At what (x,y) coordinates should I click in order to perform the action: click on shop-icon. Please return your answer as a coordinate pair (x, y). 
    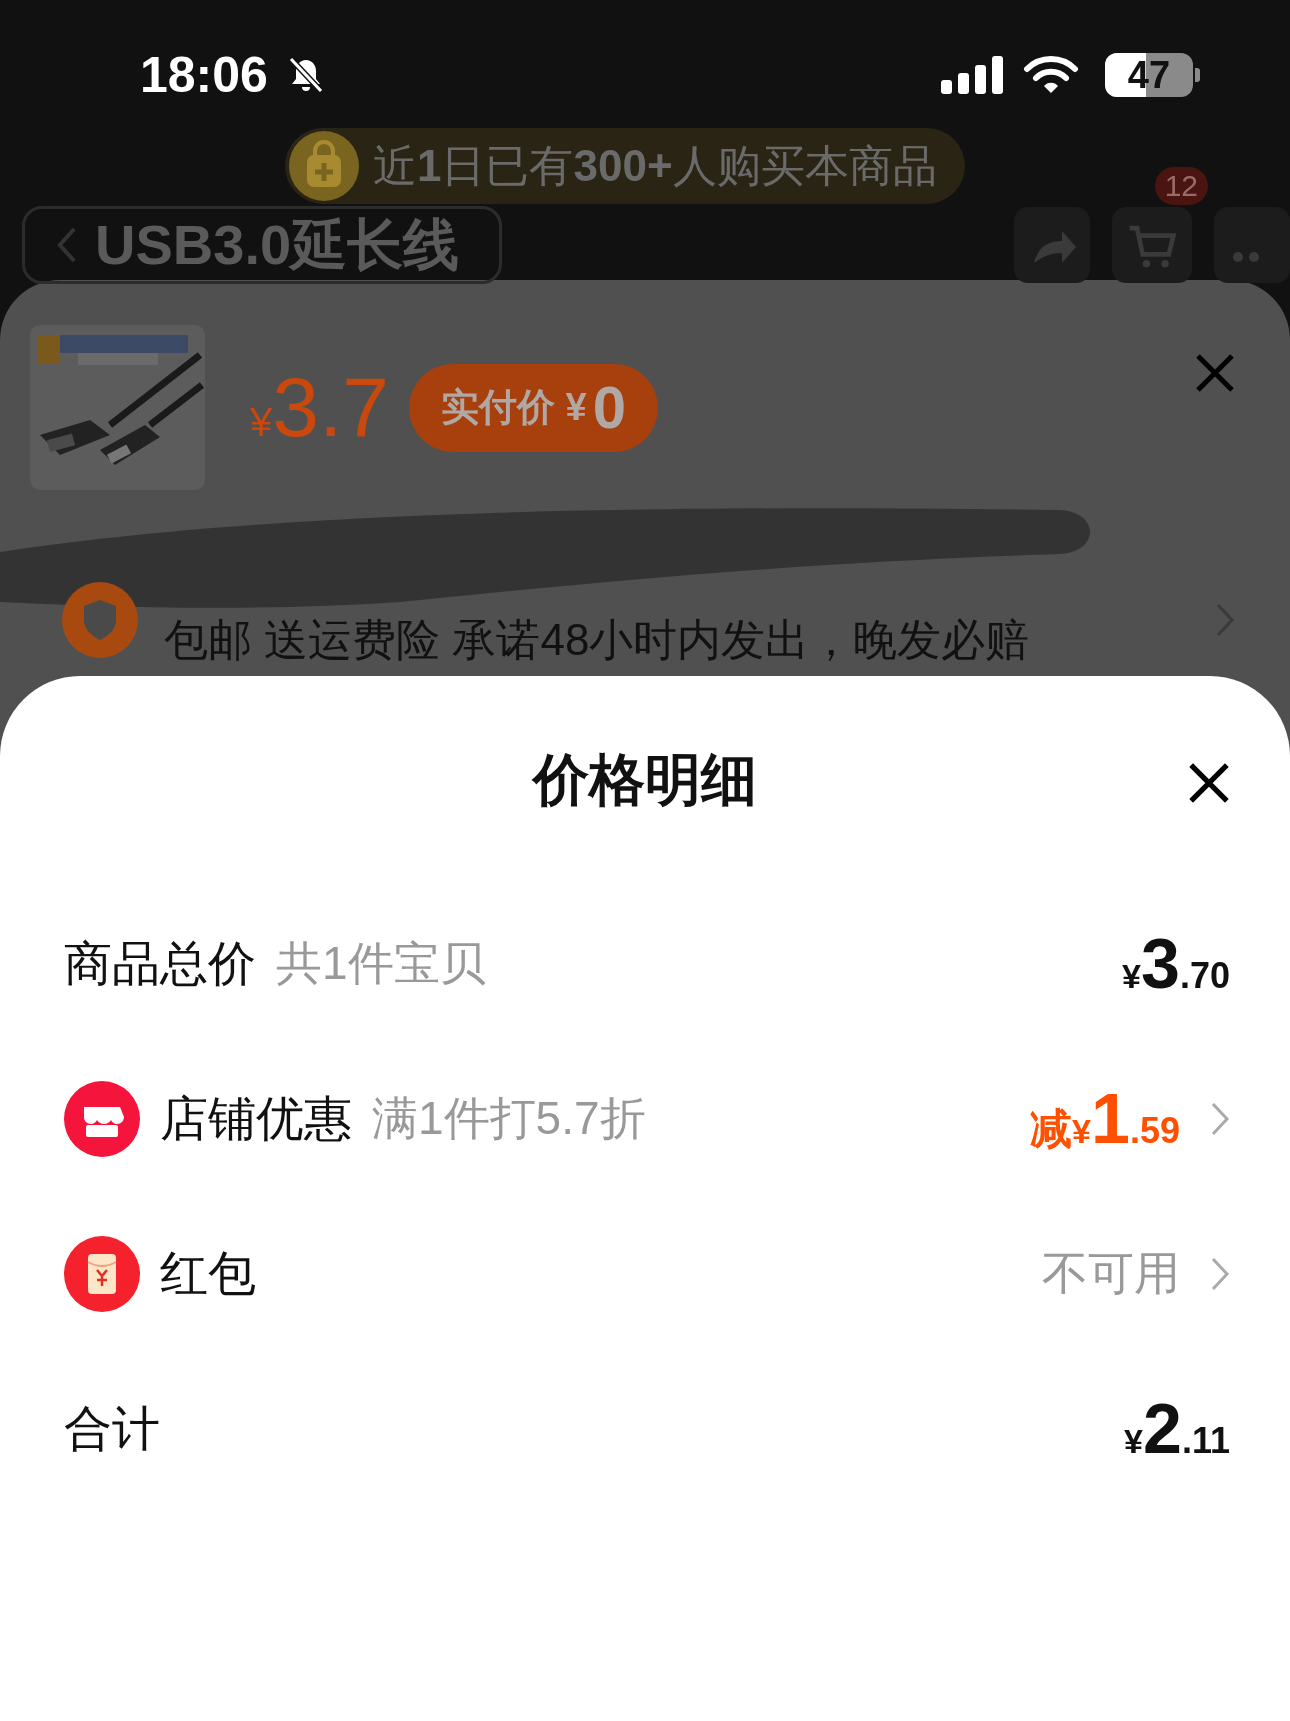
    Looking at the image, I should click on (102, 1118).